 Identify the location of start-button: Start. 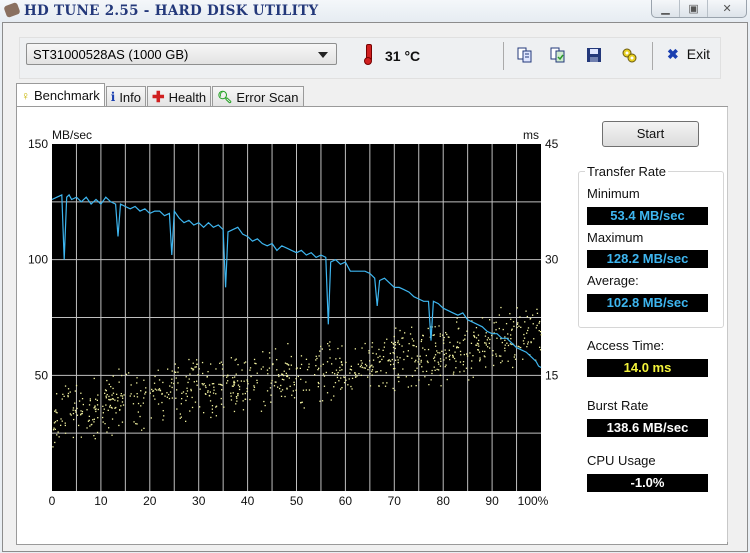
(650, 134).